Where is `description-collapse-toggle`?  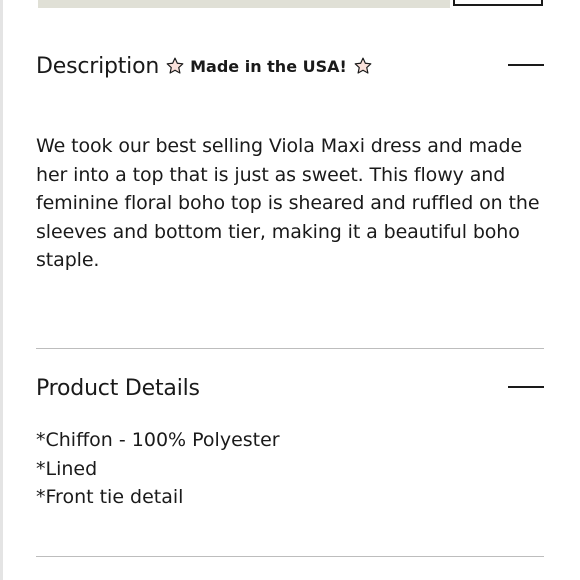
description-collapse-toggle is located at coordinates (526, 65).